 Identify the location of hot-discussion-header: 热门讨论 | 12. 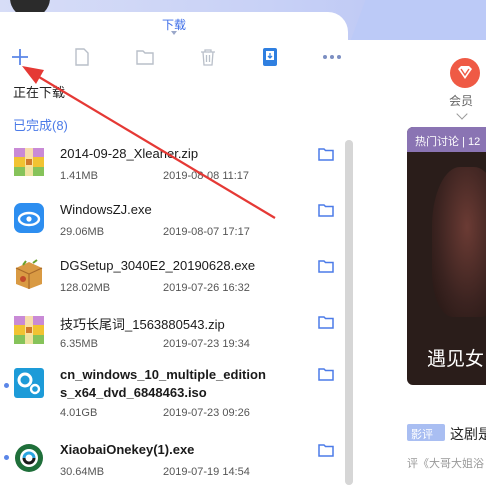
(446, 139).